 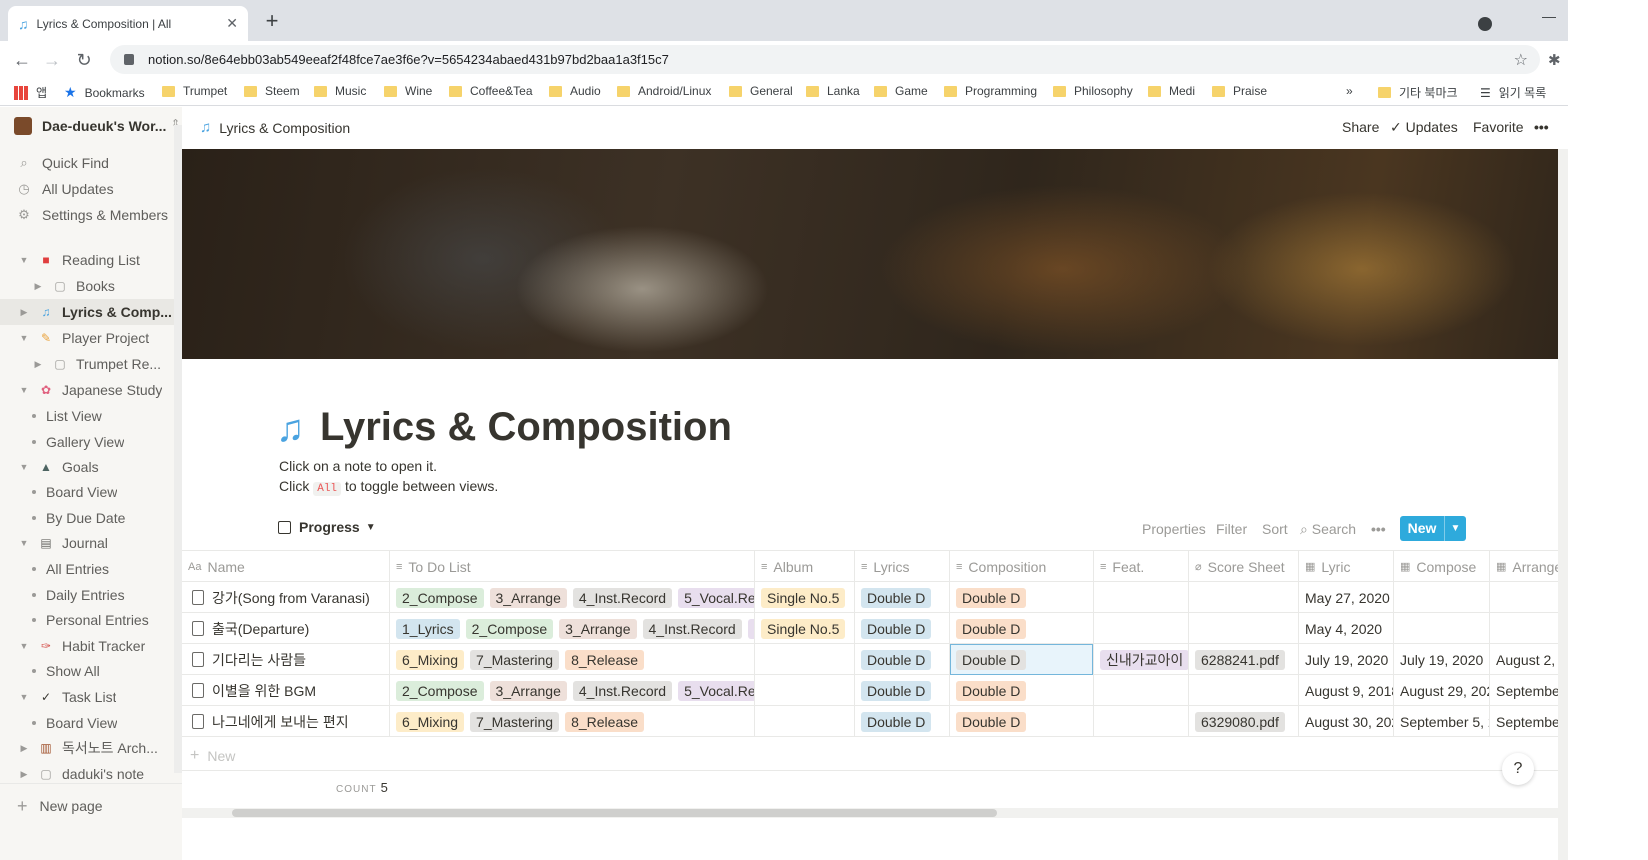 What do you see at coordinates (84, 60) in the screenshot?
I see `reload-icon: ↻` at bounding box center [84, 60].